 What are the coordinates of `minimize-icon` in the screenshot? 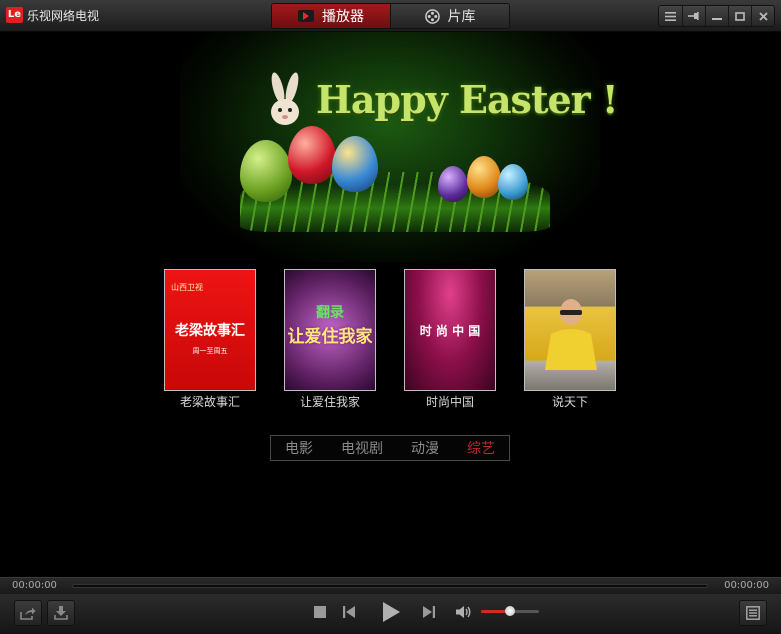 It's located at (717, 19).